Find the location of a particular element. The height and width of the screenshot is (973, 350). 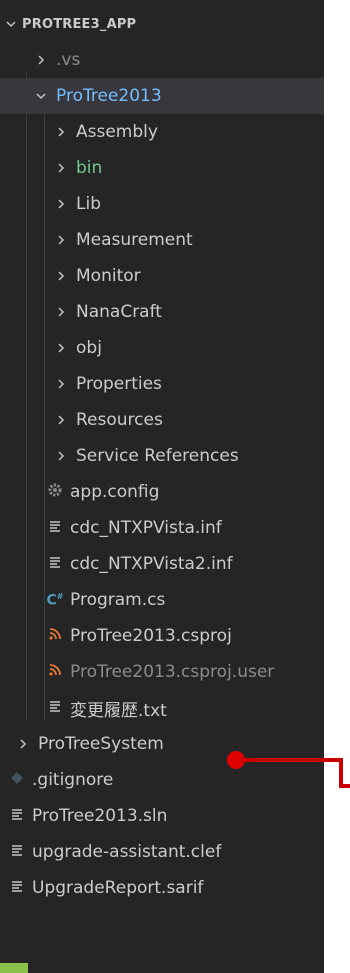

tree-folder-vs: .vs is located at coordinates (162, 60).